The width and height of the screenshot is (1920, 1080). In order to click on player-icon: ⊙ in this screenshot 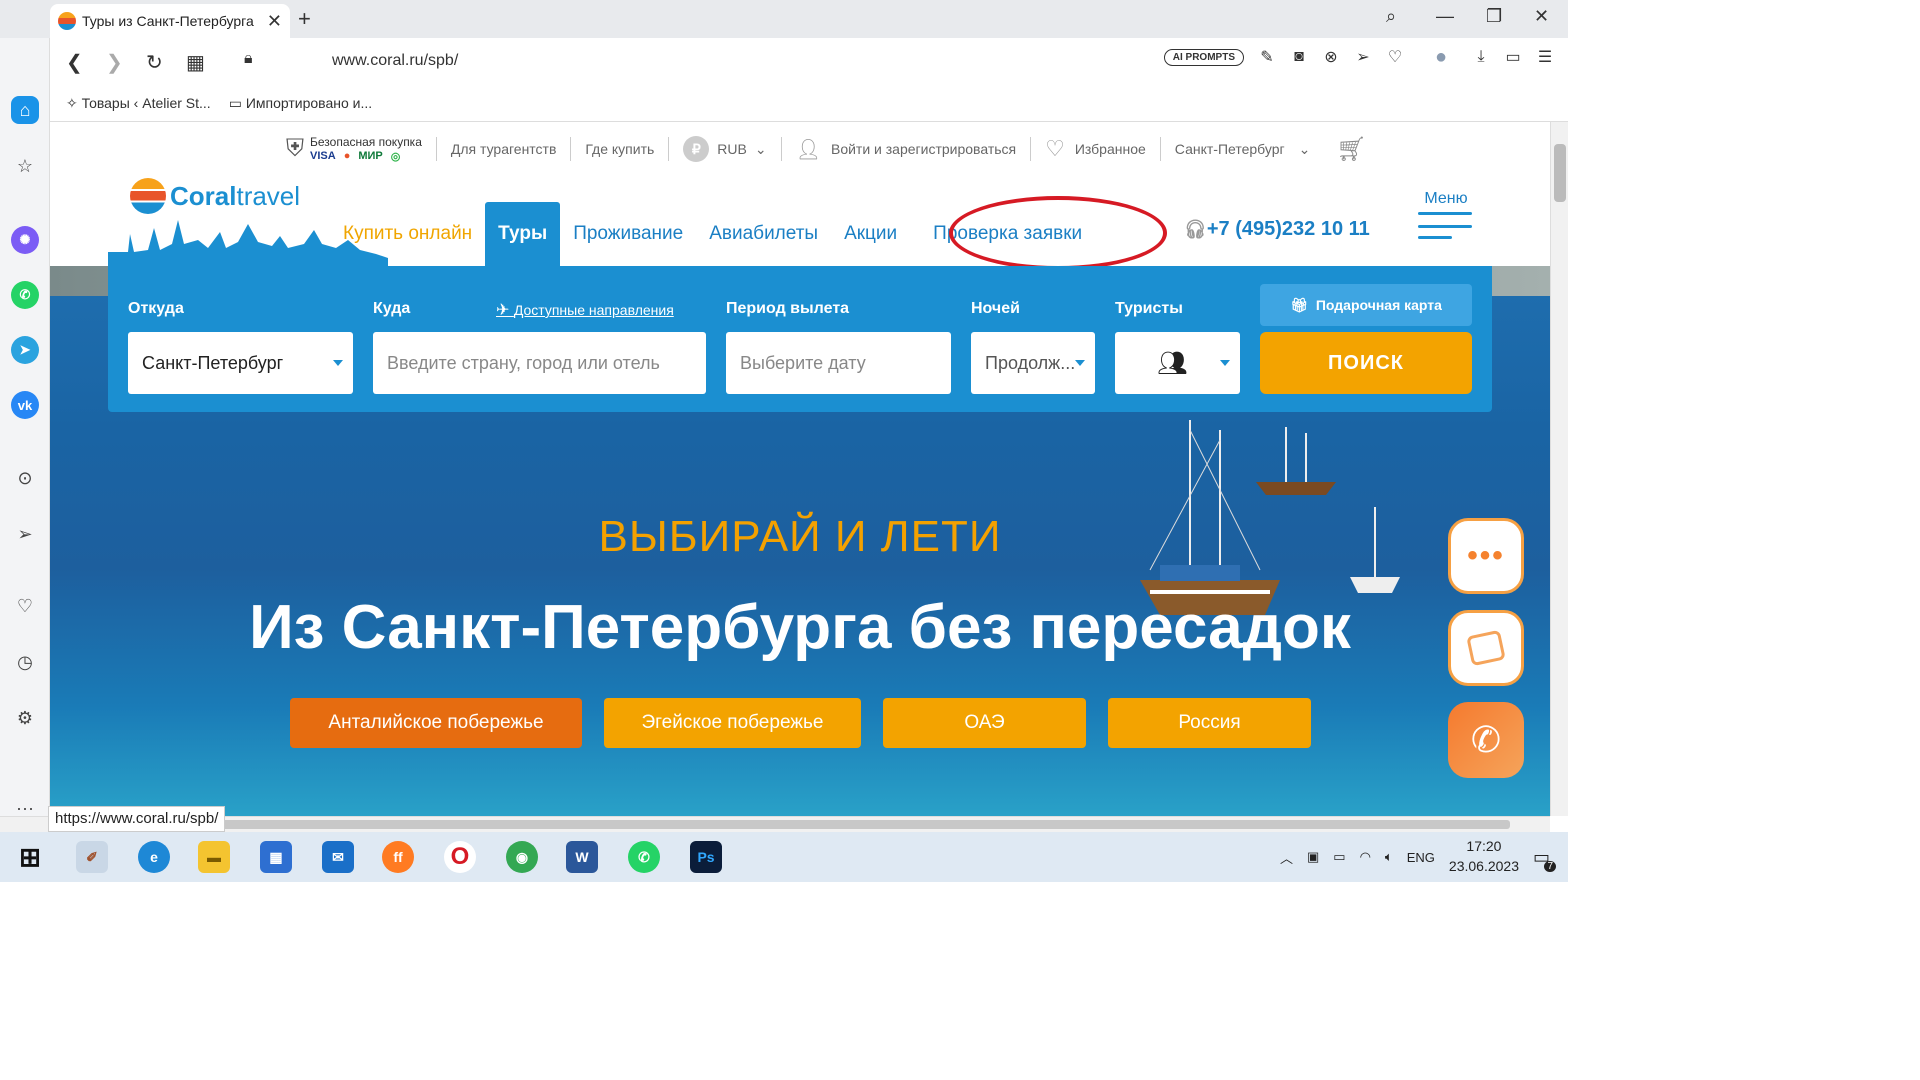, I will do `click(25, 478)`.